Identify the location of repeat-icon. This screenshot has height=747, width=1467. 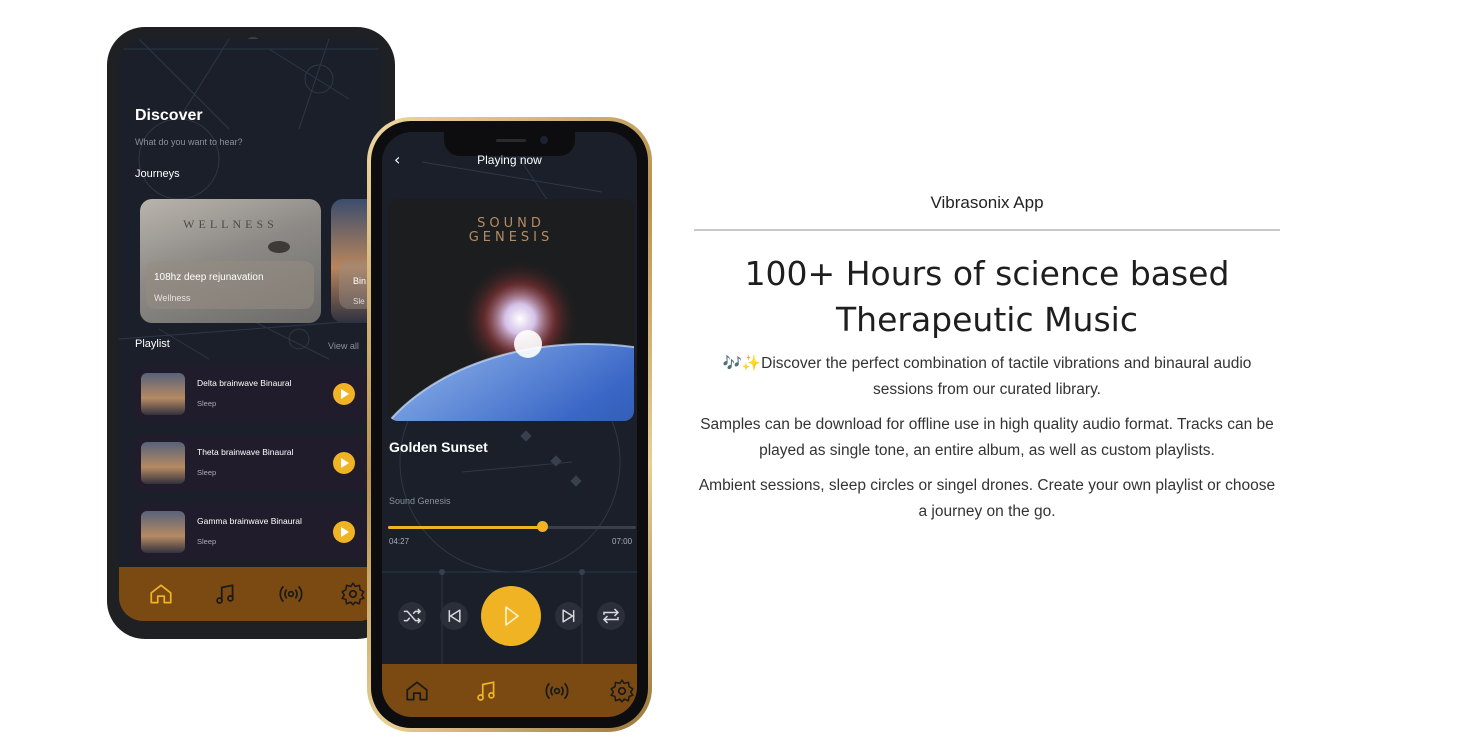
(611, 616).